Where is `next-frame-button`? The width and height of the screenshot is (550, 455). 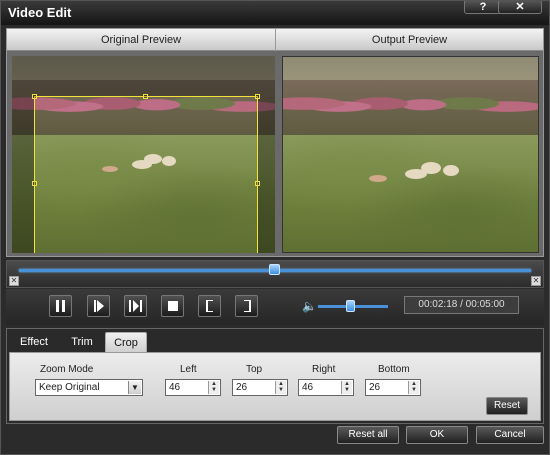 next-frame-button is located at coordinates (98, 306).